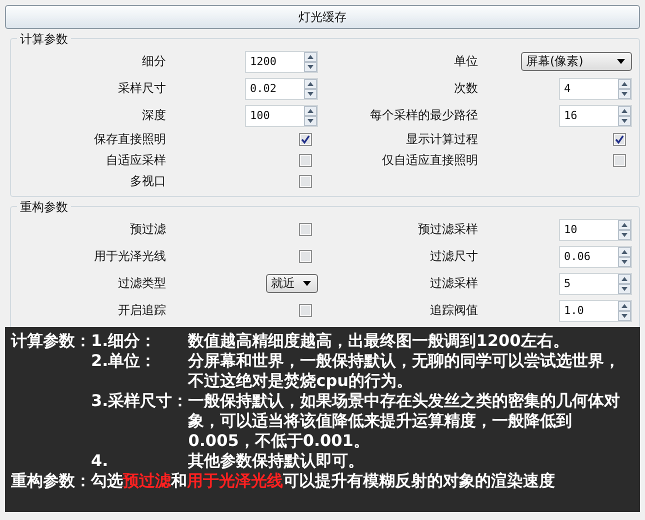  Describe the element at coordinates (260, 116) in the screenshot. I see `number-value: 100` at that location.